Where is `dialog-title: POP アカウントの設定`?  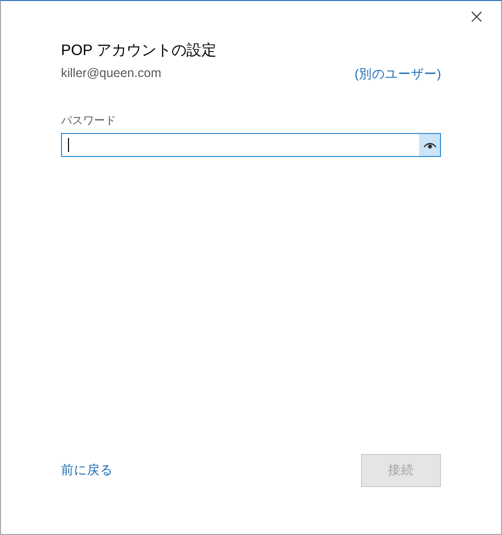
dialog-title: POP アカウントの設定 is located at coordinates (139, 50).